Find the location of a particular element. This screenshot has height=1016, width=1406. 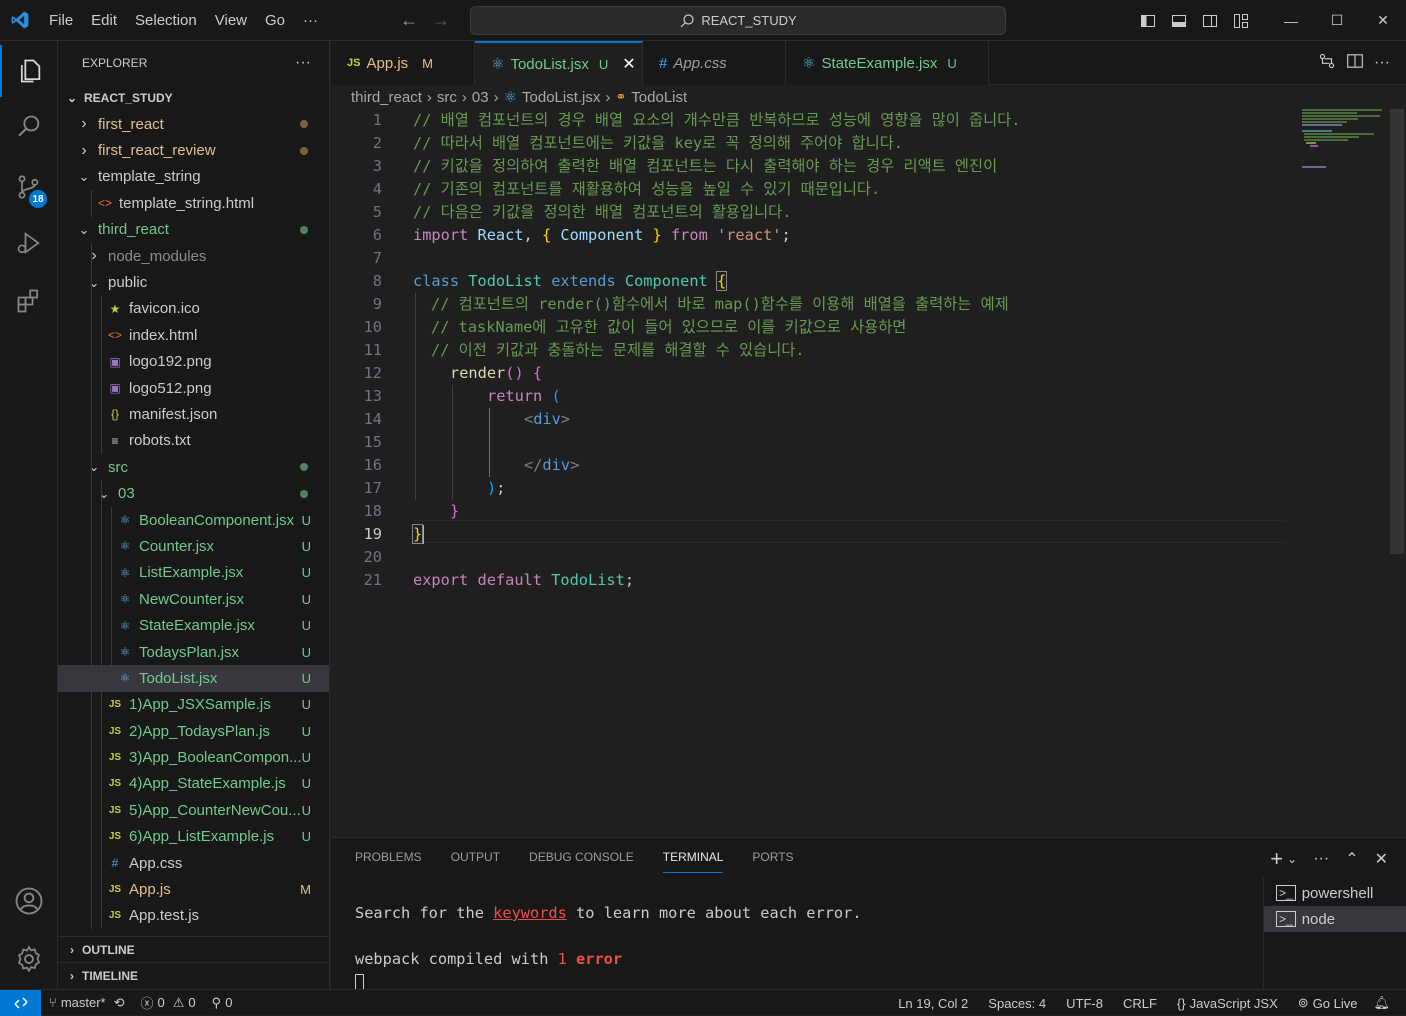

sync-icon: ⟲ is located at coordinates (119, 1003).